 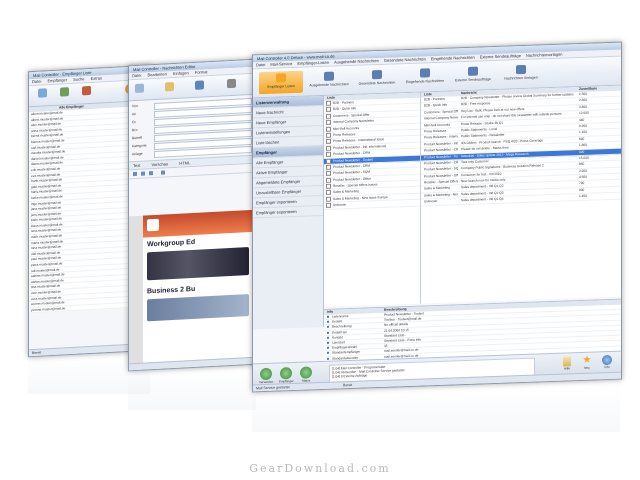 I want to click on menu-item: Einfügen, so click(x=181, y=73).